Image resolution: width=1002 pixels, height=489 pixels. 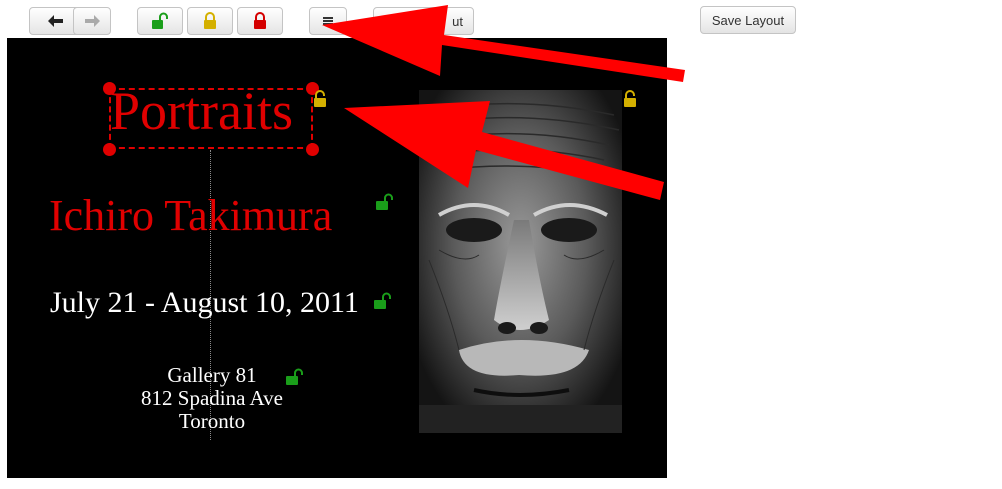 I want to click on annotation-arrows, so click(x=503, y=102).